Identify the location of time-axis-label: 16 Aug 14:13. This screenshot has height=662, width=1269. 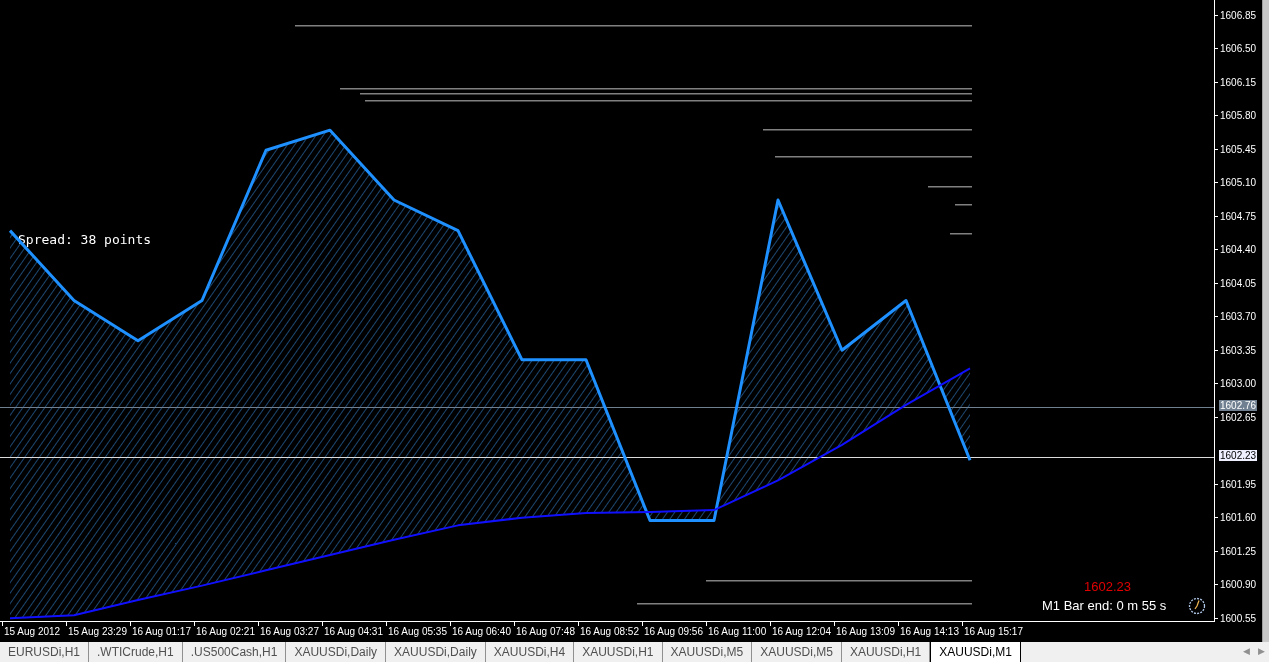
(929, 632).